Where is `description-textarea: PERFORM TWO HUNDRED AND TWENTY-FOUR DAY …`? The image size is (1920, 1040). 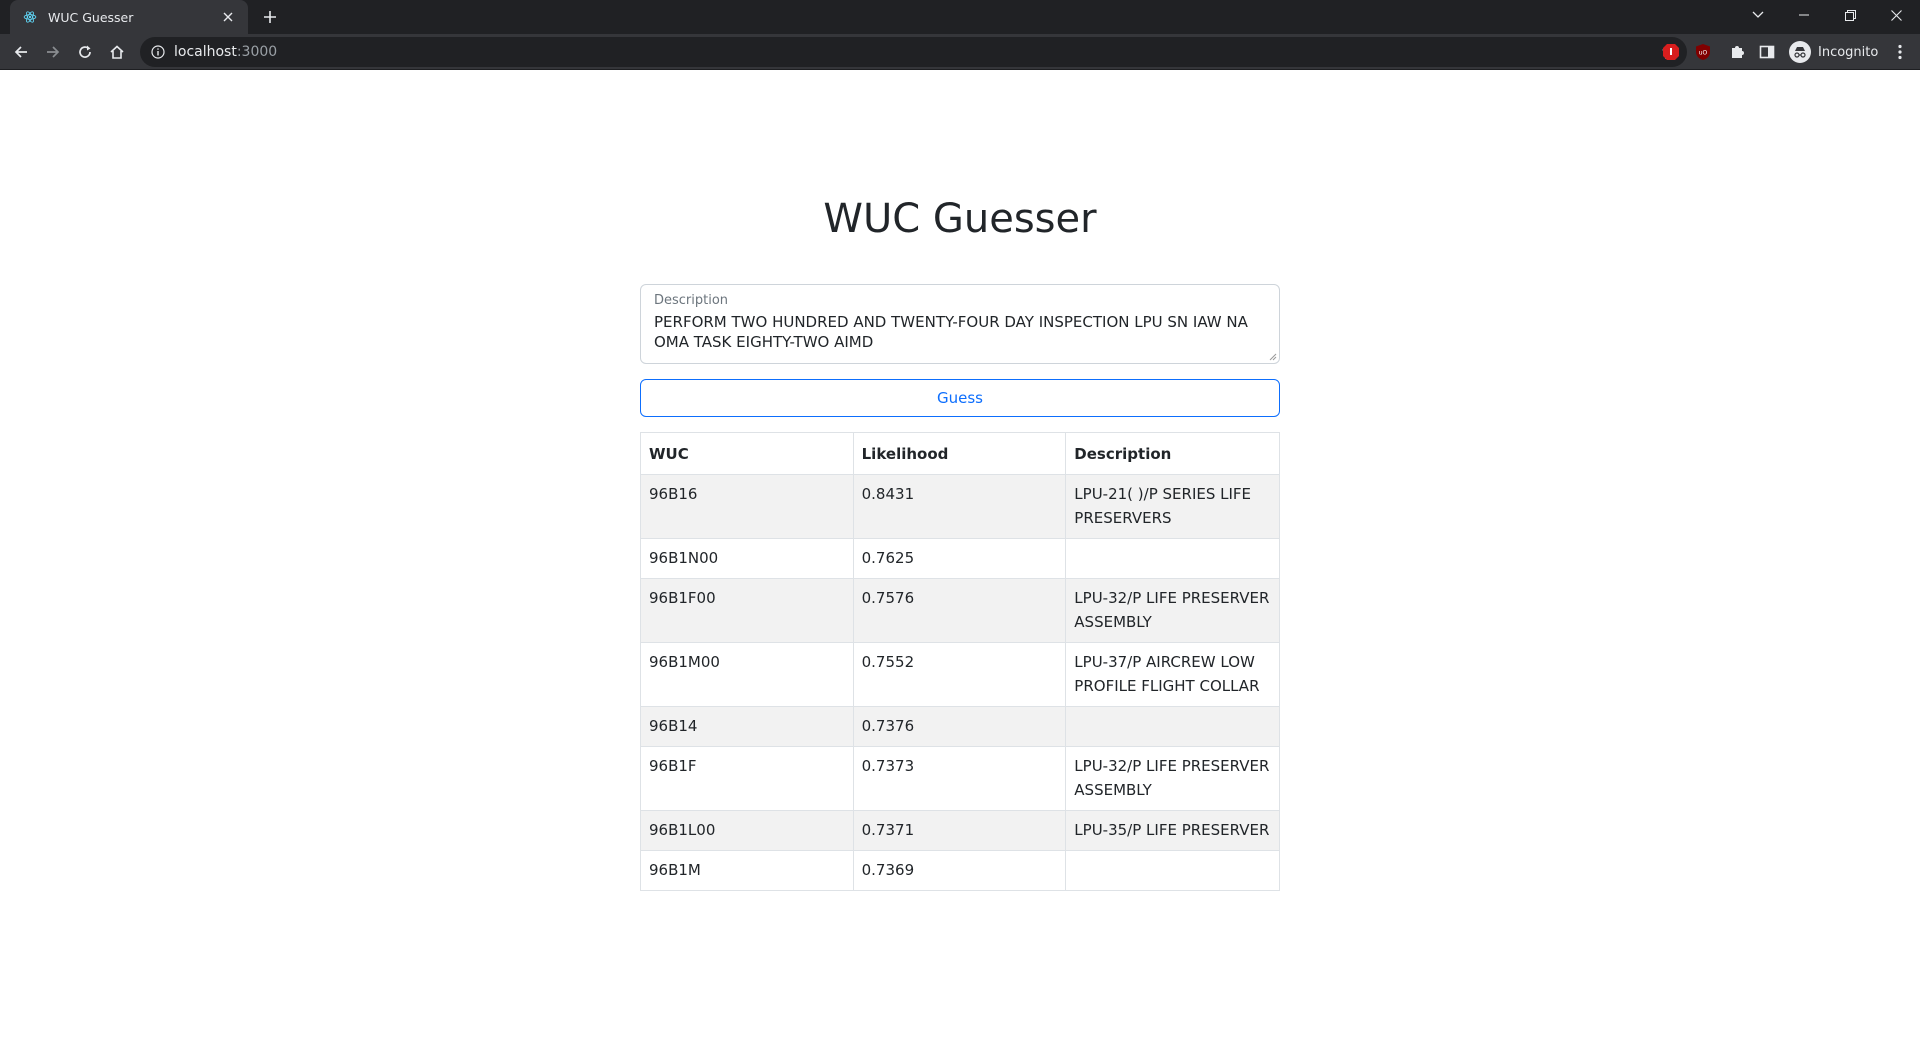 description-textarea: PERFORM TWO HUNDRED AND TWENTY-FOUR DAY … is located at coordinates (959, 332).